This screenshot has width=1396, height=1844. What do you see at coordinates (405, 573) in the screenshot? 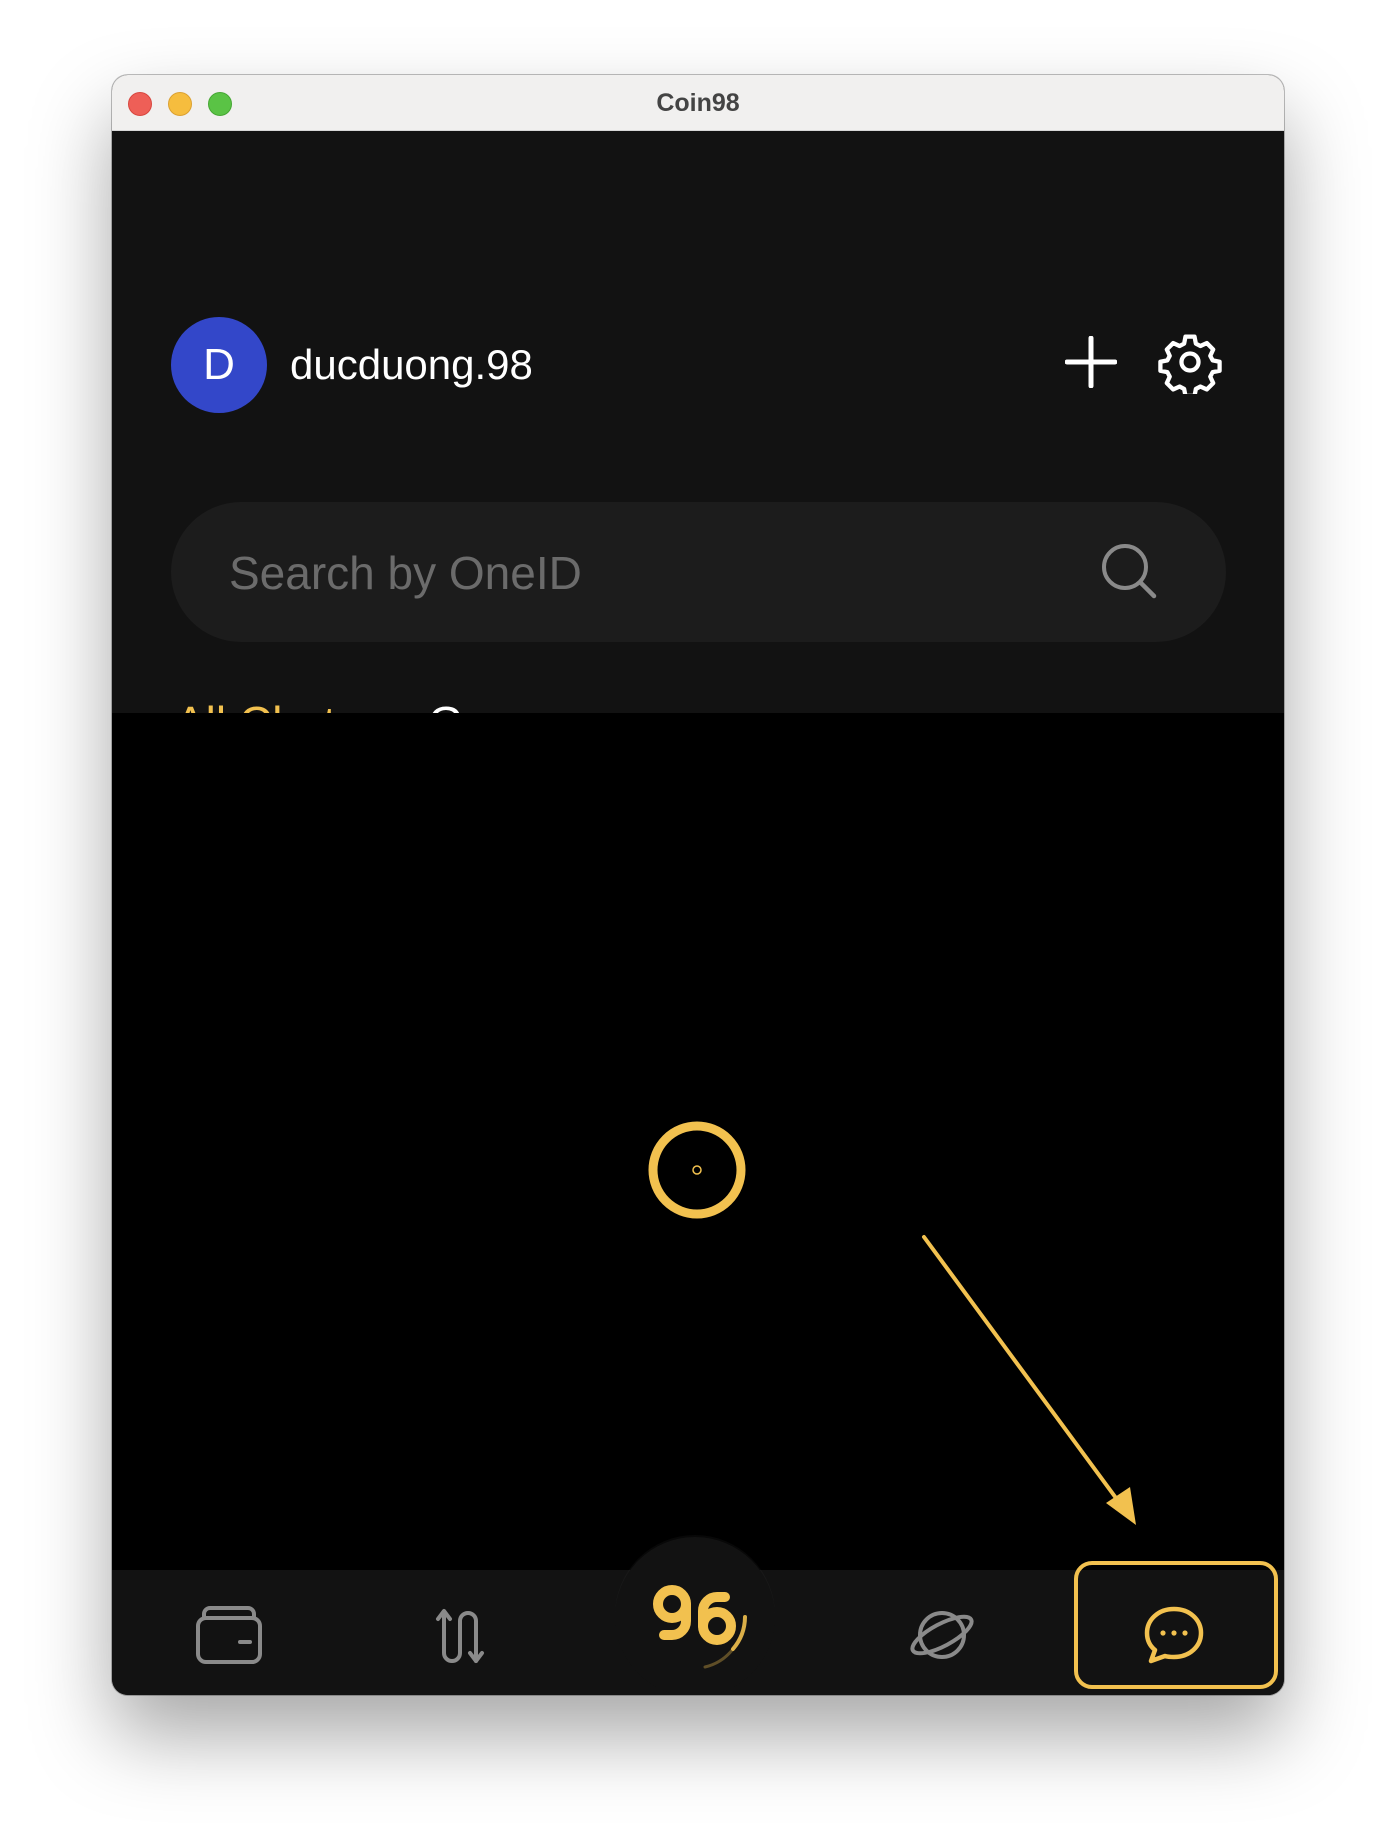
I see `search-input: Search by OneID` at bounding box center [405, 573].